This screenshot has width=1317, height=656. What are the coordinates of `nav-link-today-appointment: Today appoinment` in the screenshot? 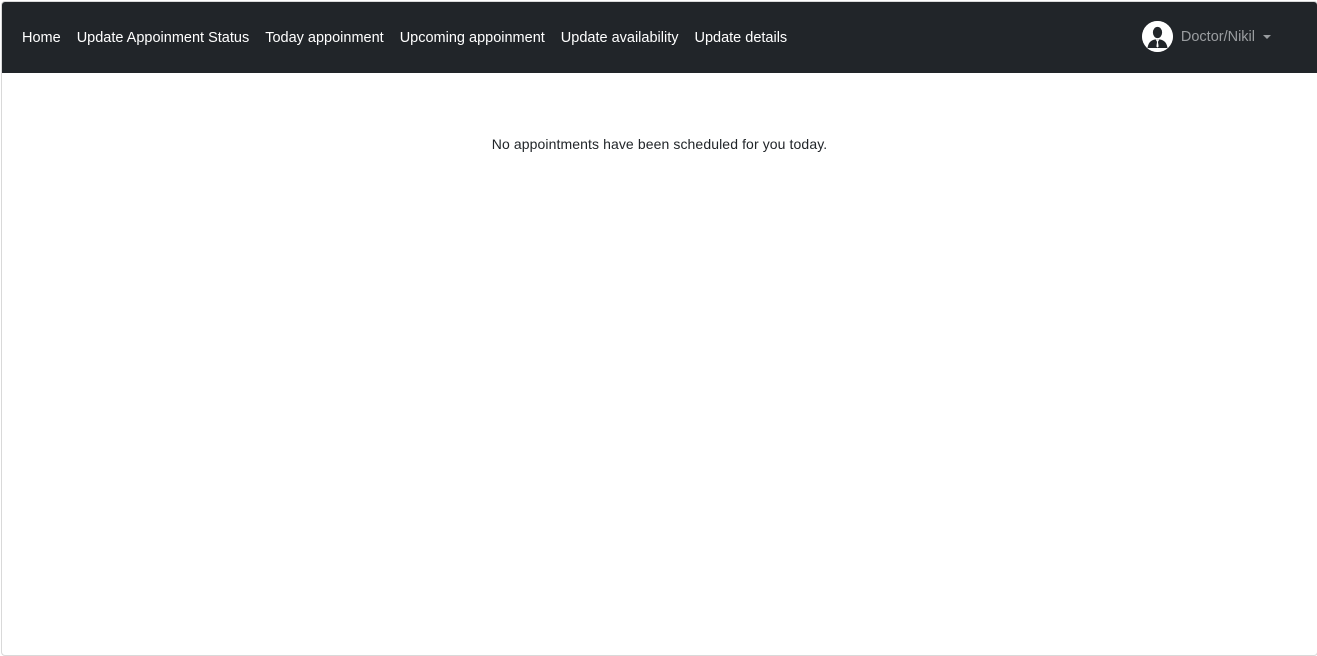 It's located at (324, 38).